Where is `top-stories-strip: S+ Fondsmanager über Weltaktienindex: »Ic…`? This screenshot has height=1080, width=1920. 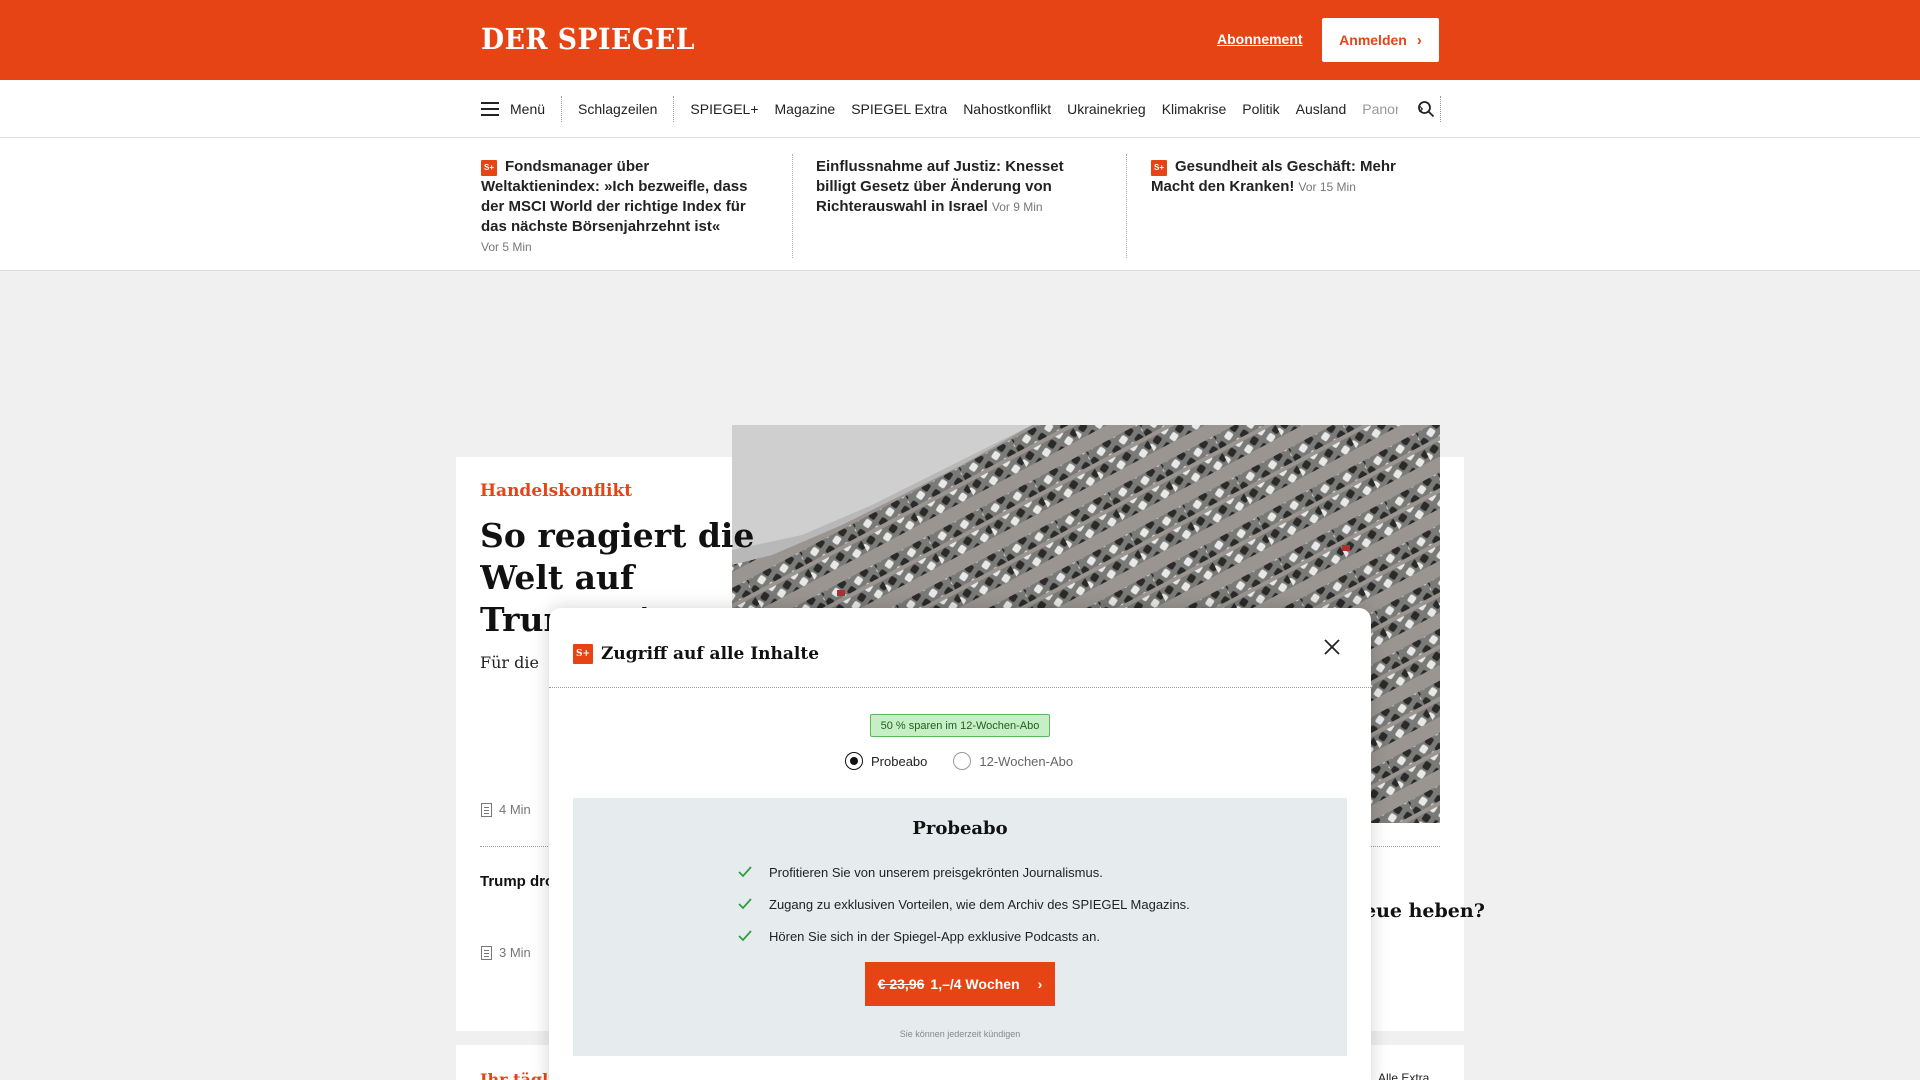 top-stories-strip: S+ Fondsmanager über Weltaktienindex: »Ic… is located at coordinates (960, 204).